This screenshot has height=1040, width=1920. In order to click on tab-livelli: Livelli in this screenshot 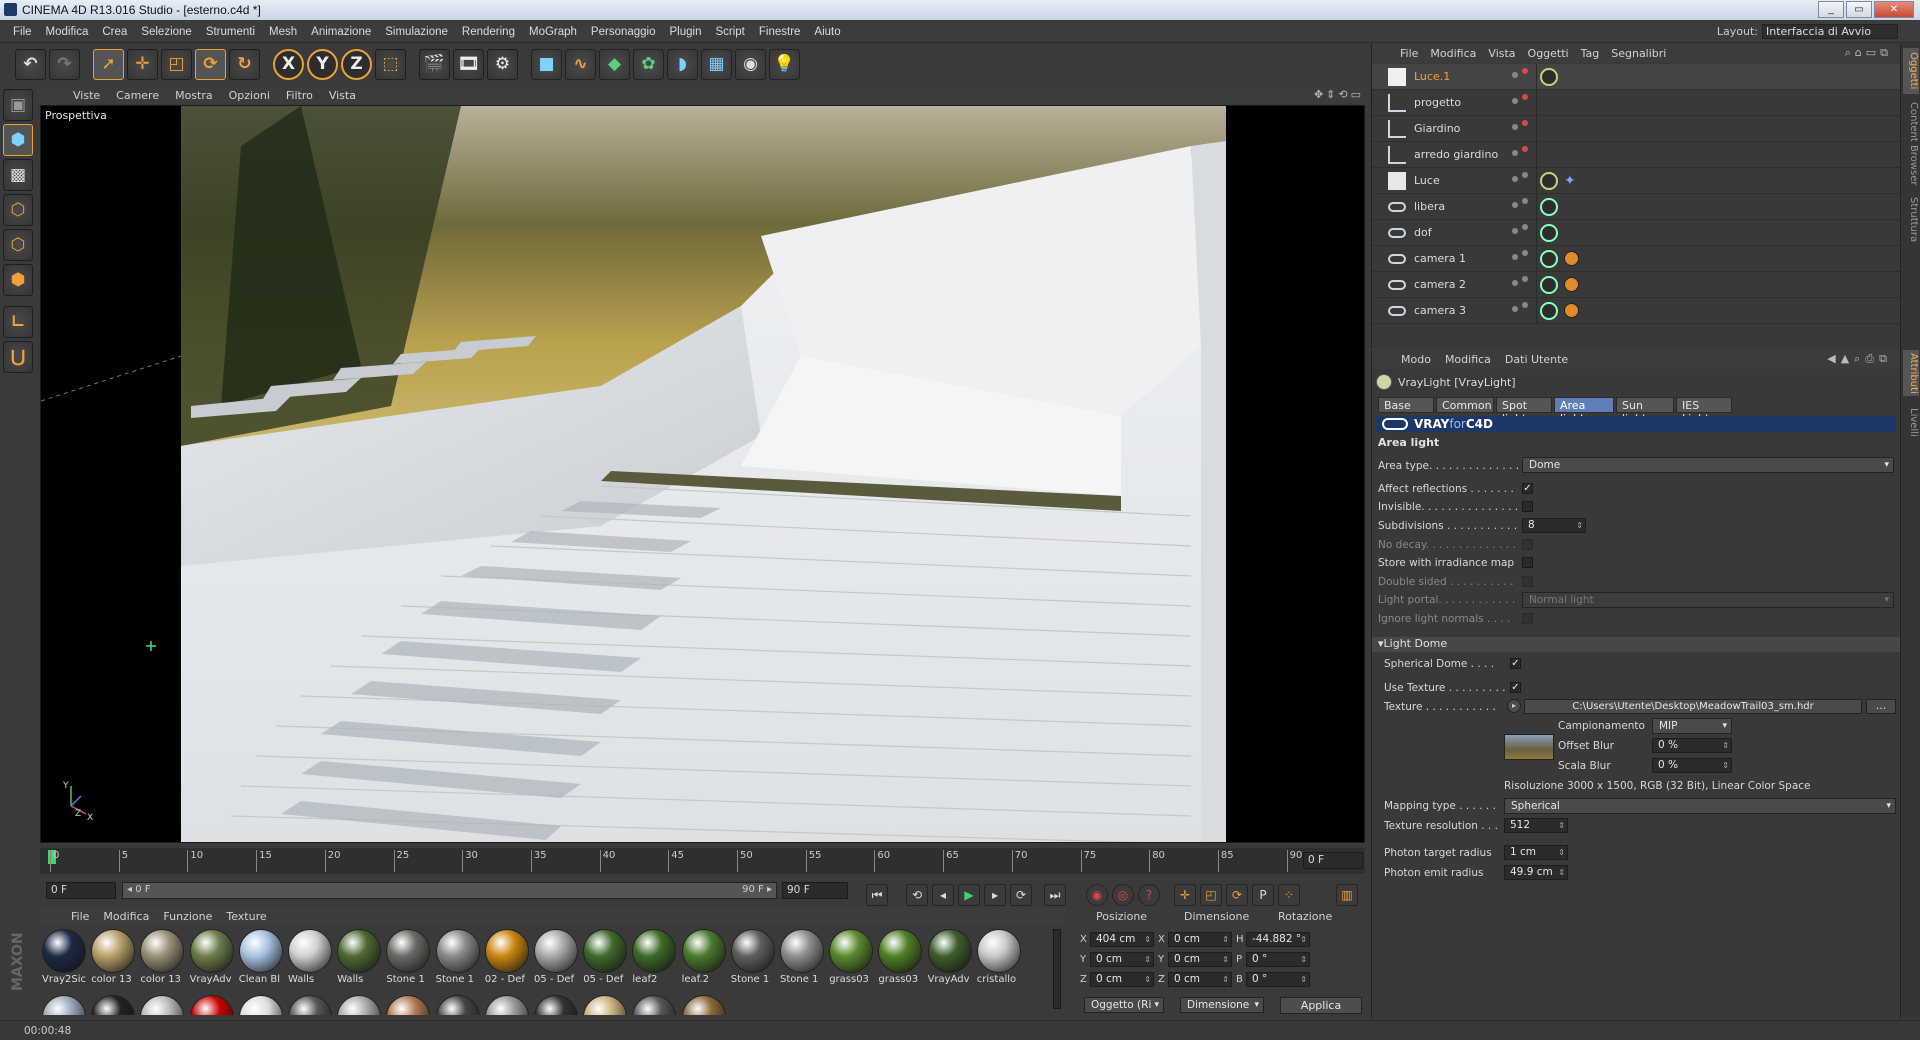, I will do `click(1911, 422)`.